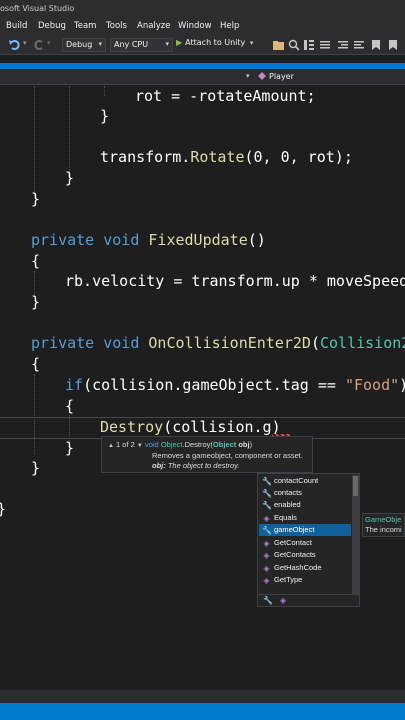 Image resolution: width=405 pixels, height=720 pixels. Describe the element at coordinates (131, 44) in the screenshot. I see `platform-value: Any CPU` at that location.